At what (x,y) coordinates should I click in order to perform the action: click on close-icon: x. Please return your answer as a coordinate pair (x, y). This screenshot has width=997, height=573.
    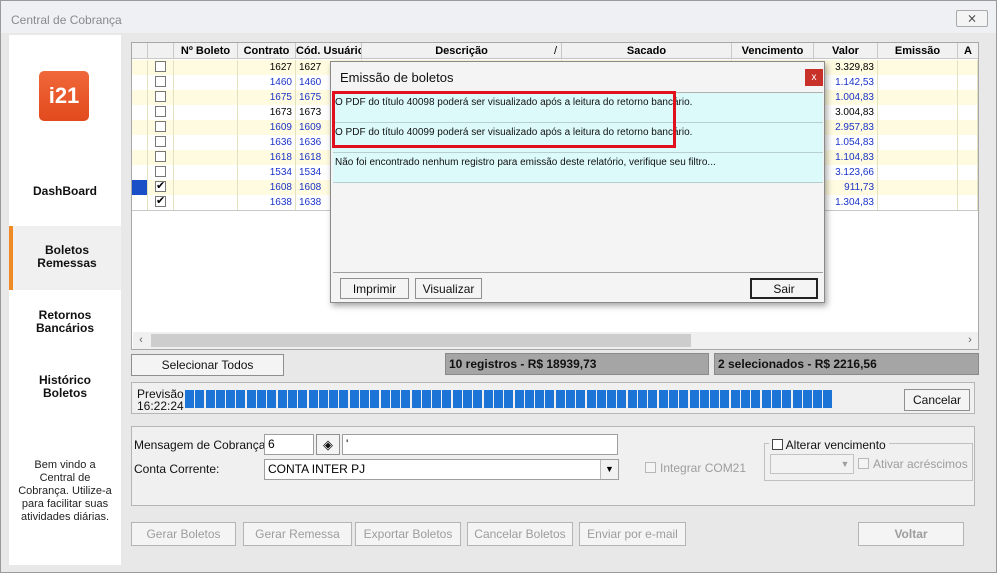
    Looking at the image, I should click on (814, 77).